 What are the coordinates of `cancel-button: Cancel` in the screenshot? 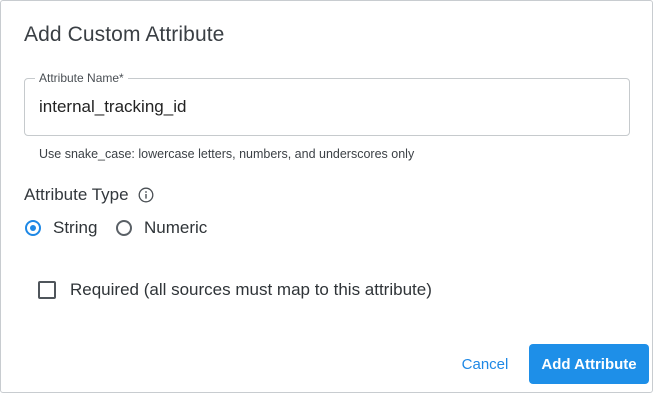 It's located at (485, 364).